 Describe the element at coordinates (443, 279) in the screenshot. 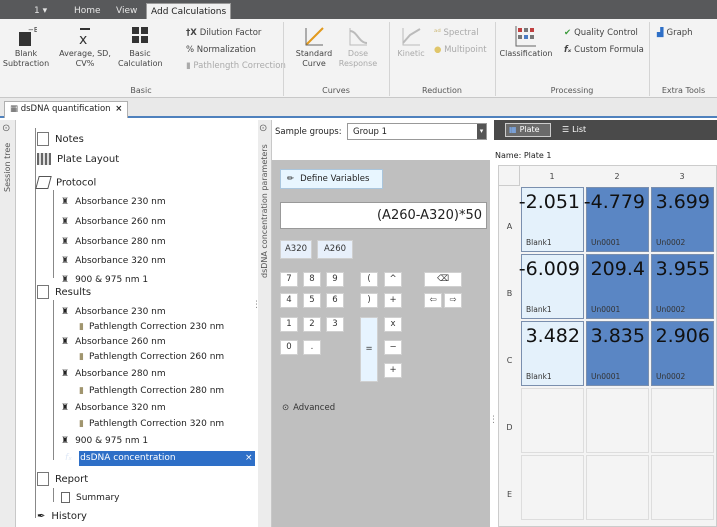

I see `backspace-button: ⌫` at that location.